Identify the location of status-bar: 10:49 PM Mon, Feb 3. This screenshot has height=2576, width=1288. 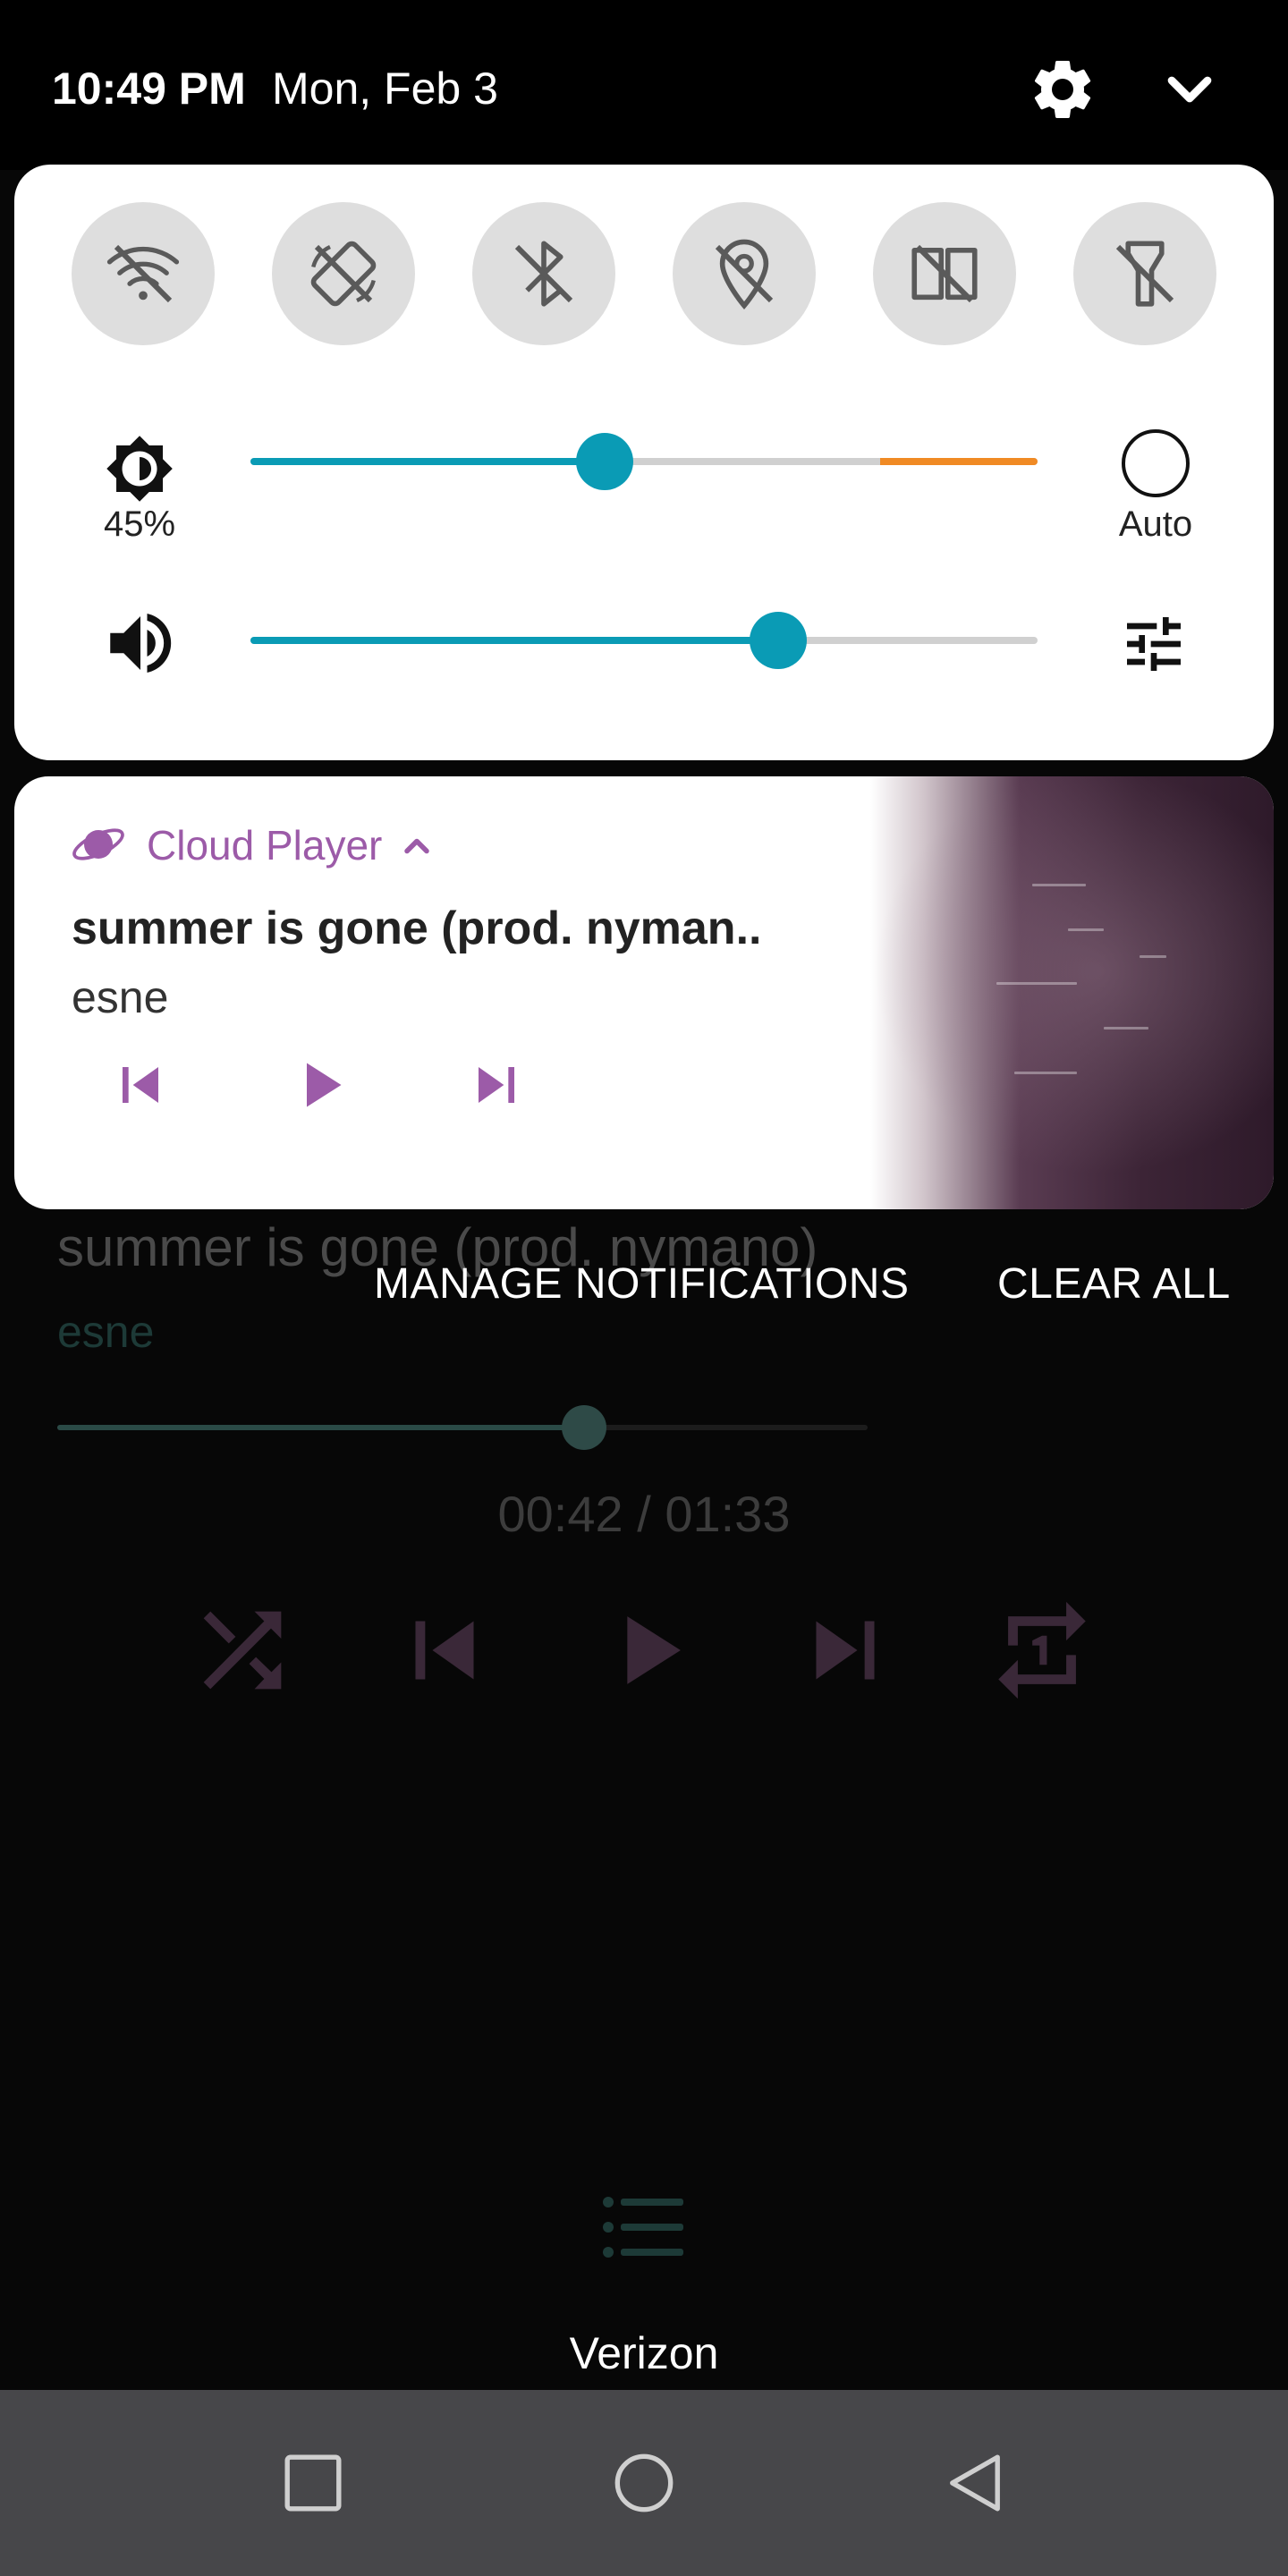
(644, 85).